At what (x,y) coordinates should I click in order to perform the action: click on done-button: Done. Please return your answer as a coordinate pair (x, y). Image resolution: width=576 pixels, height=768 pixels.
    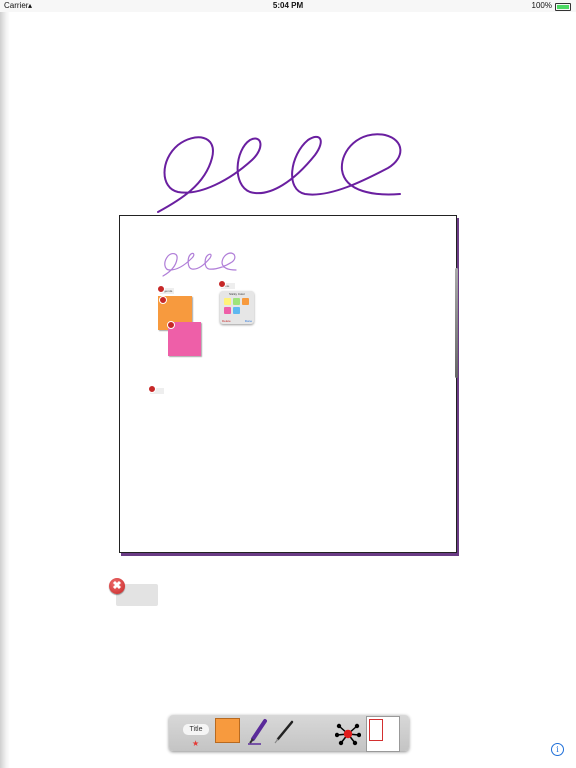
    Looking at the image, I should click on (248, 321).